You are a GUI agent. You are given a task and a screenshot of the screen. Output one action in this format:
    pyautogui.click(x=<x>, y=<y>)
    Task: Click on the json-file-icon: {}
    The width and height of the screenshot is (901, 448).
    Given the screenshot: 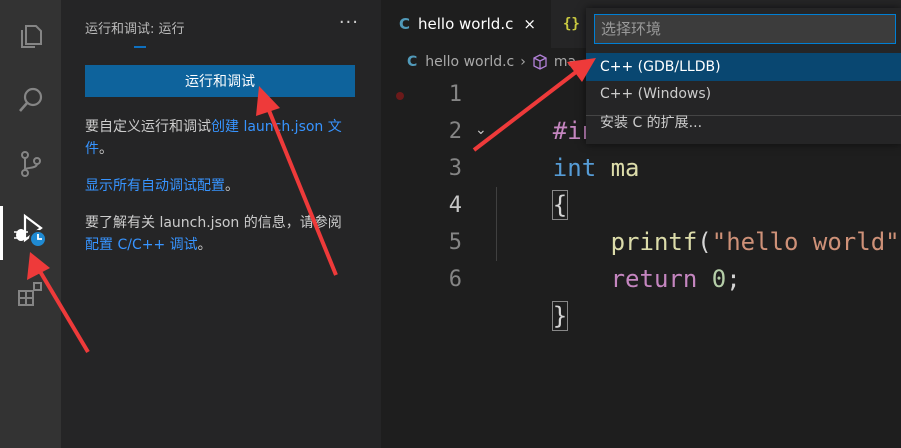 What is the action you would take?
    pyautogui.click(x=571, y=24)
    